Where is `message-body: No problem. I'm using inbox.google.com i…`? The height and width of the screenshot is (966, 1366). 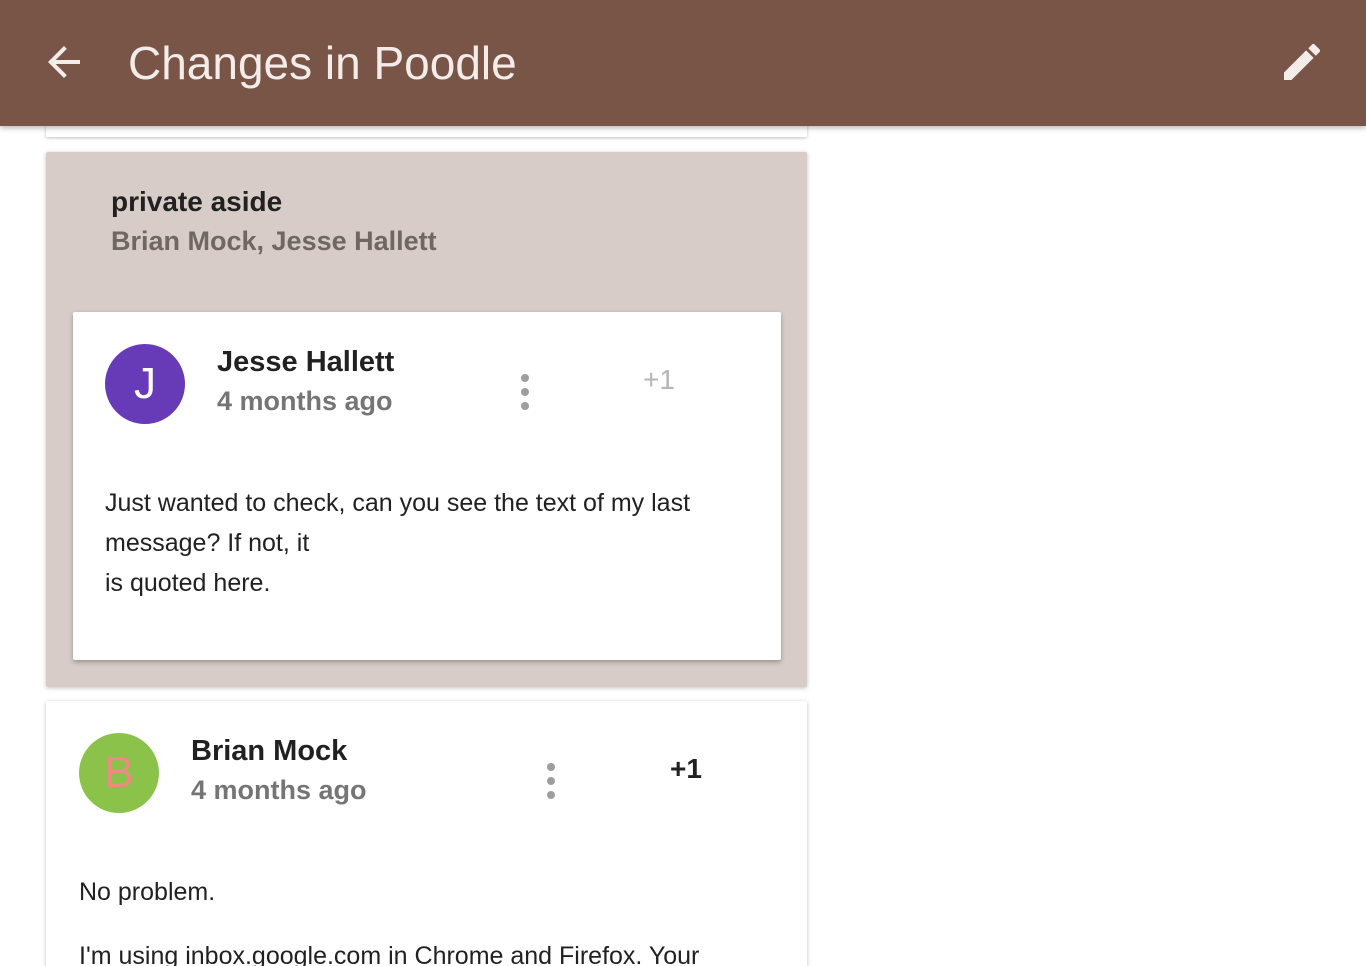
message-body: No problem. I'm using inbox.google.com i… is located at coordinates (424, 919).